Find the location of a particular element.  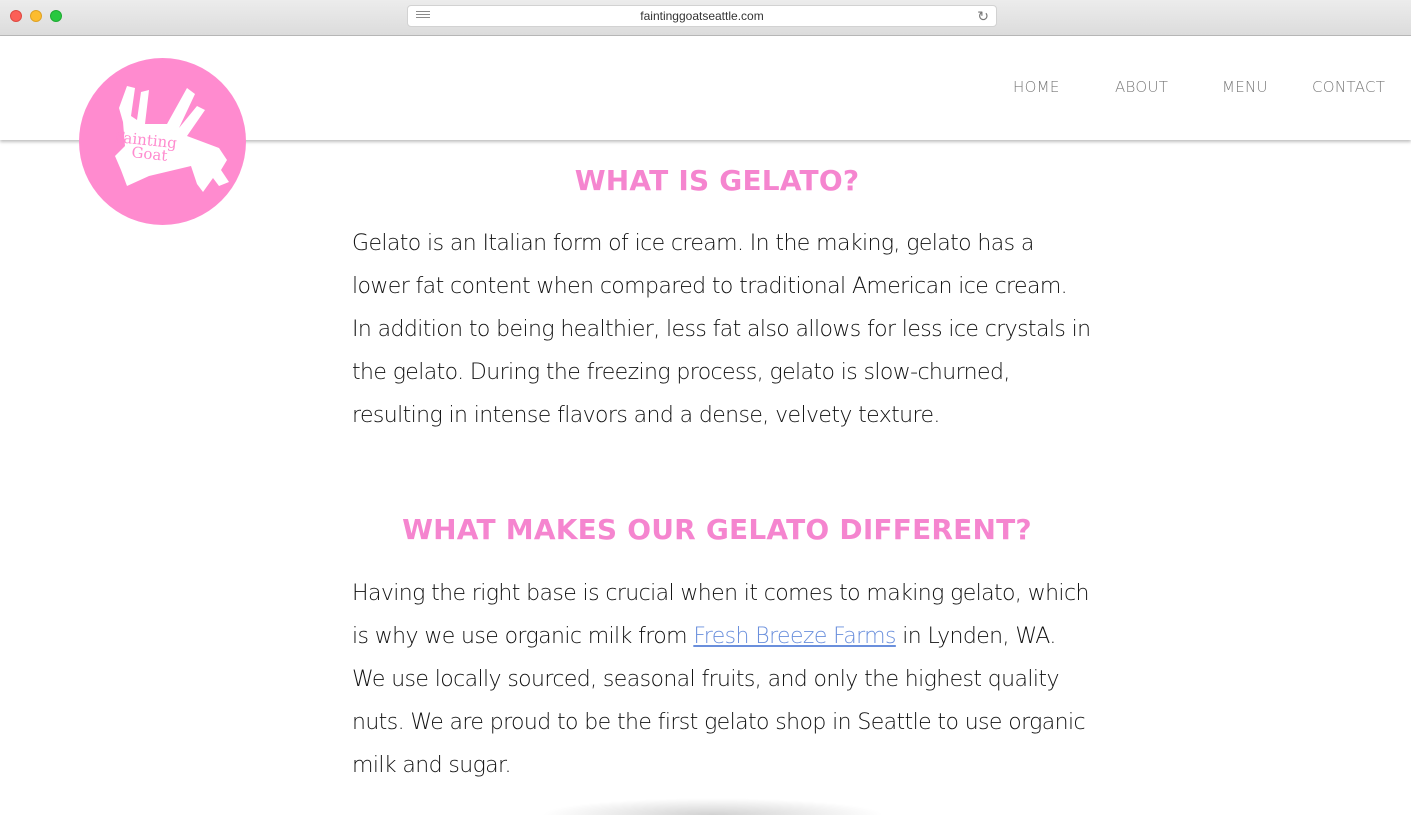

reader-view-icon is located at coordinates (423, 16).